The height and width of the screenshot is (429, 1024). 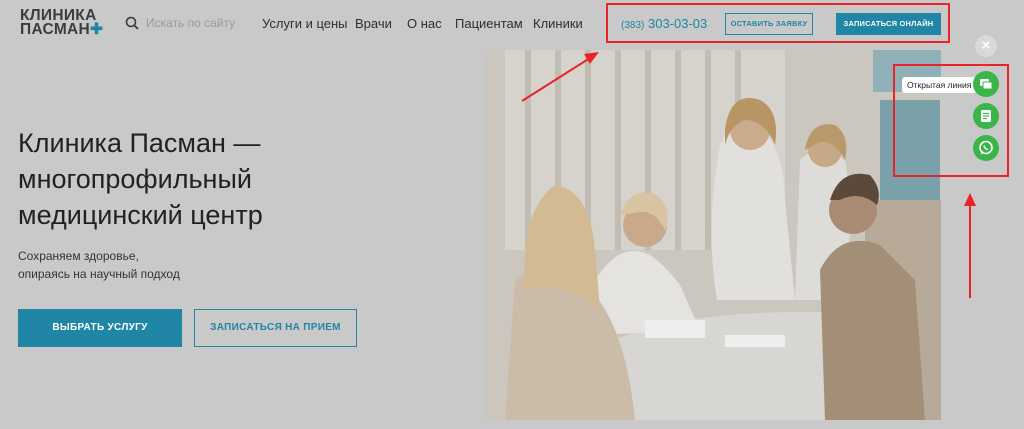 I want to click on nav-item-doctors: Врачи, so click(x=373, y=23).